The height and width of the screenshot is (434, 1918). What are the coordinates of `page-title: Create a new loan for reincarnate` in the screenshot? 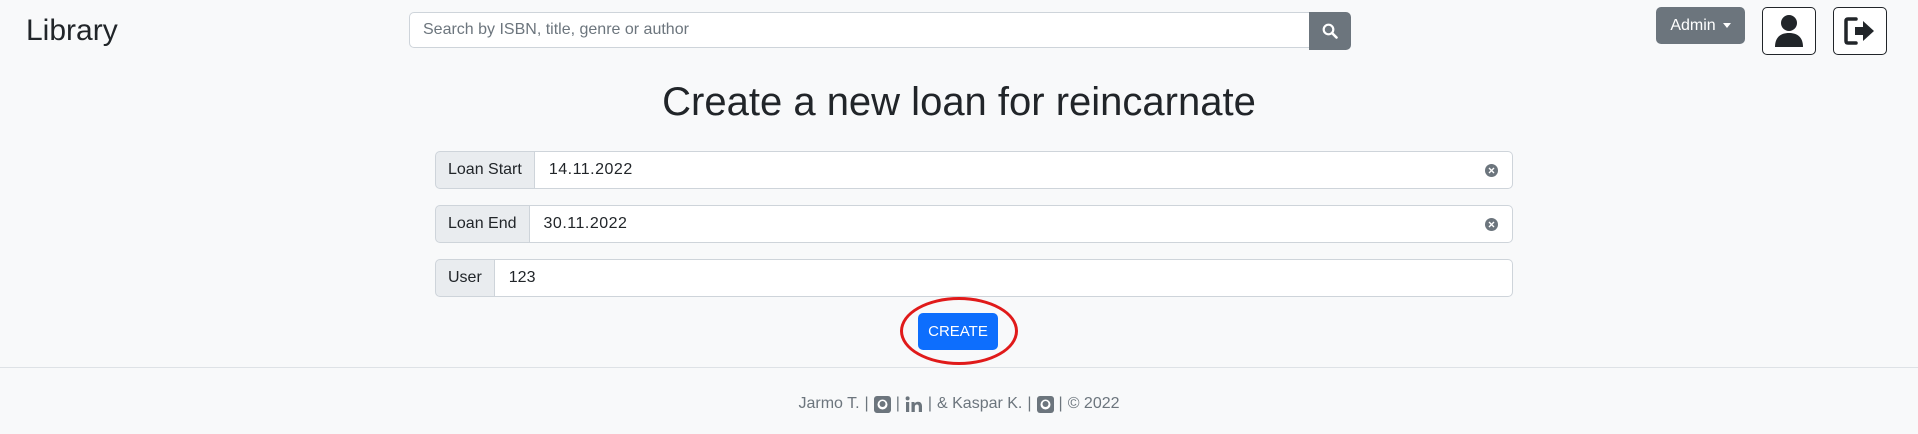 It's located at (959, 102).